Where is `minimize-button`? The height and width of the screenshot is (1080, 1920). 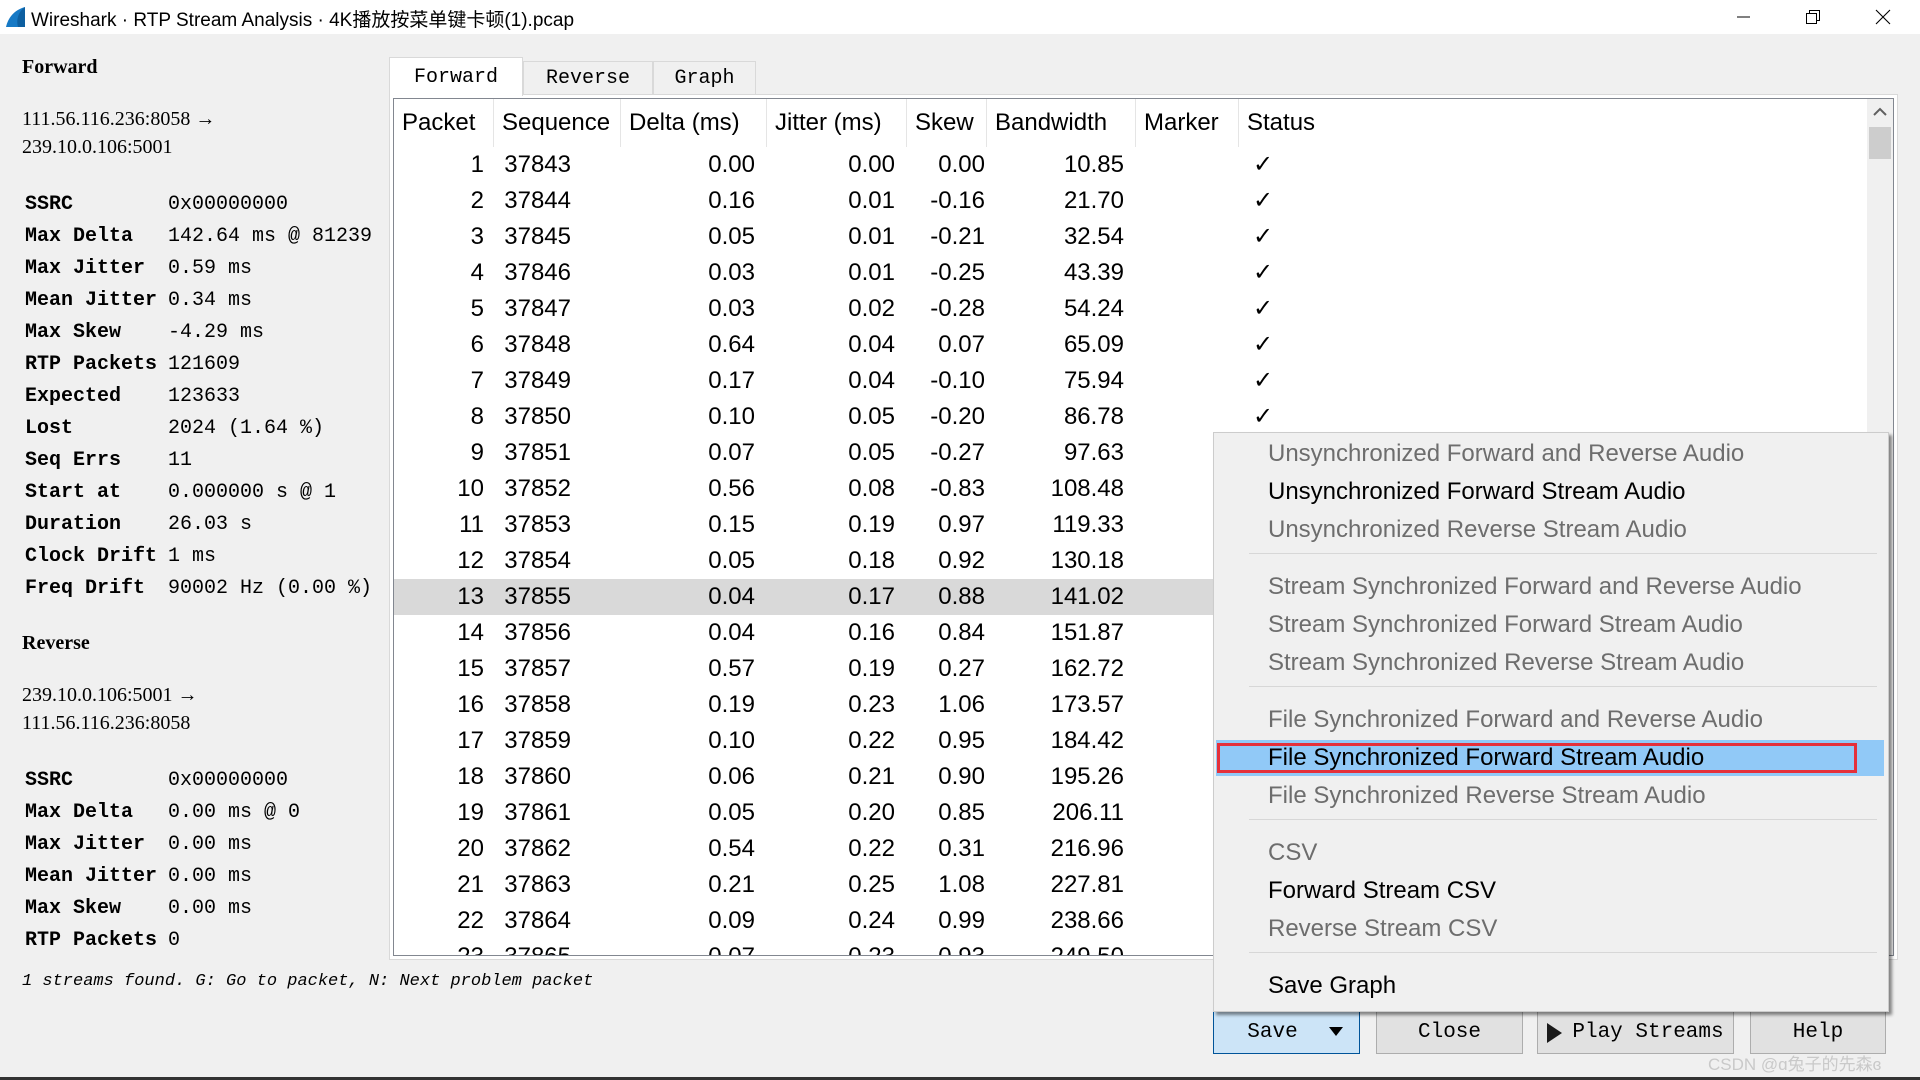 minimize-button is located at coordinates (1743, 17).